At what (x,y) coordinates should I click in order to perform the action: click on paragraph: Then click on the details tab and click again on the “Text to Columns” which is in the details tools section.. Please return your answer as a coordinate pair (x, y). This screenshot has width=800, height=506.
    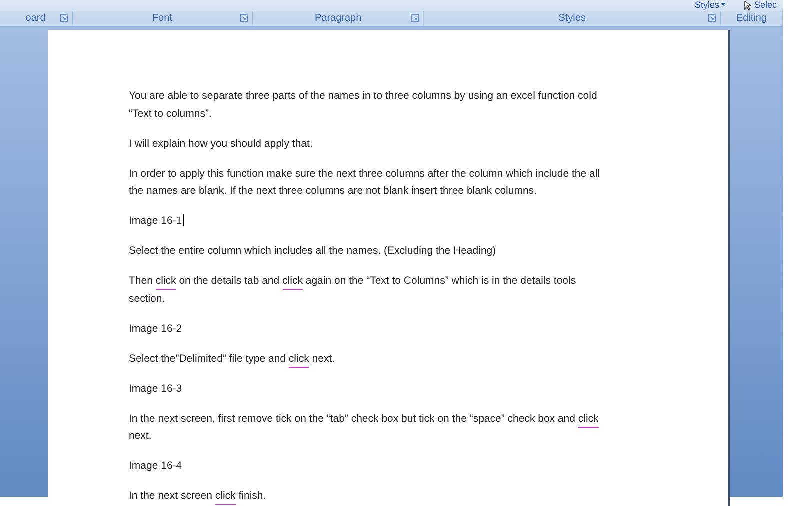
    Looking at the image, I should click on (353, 290).